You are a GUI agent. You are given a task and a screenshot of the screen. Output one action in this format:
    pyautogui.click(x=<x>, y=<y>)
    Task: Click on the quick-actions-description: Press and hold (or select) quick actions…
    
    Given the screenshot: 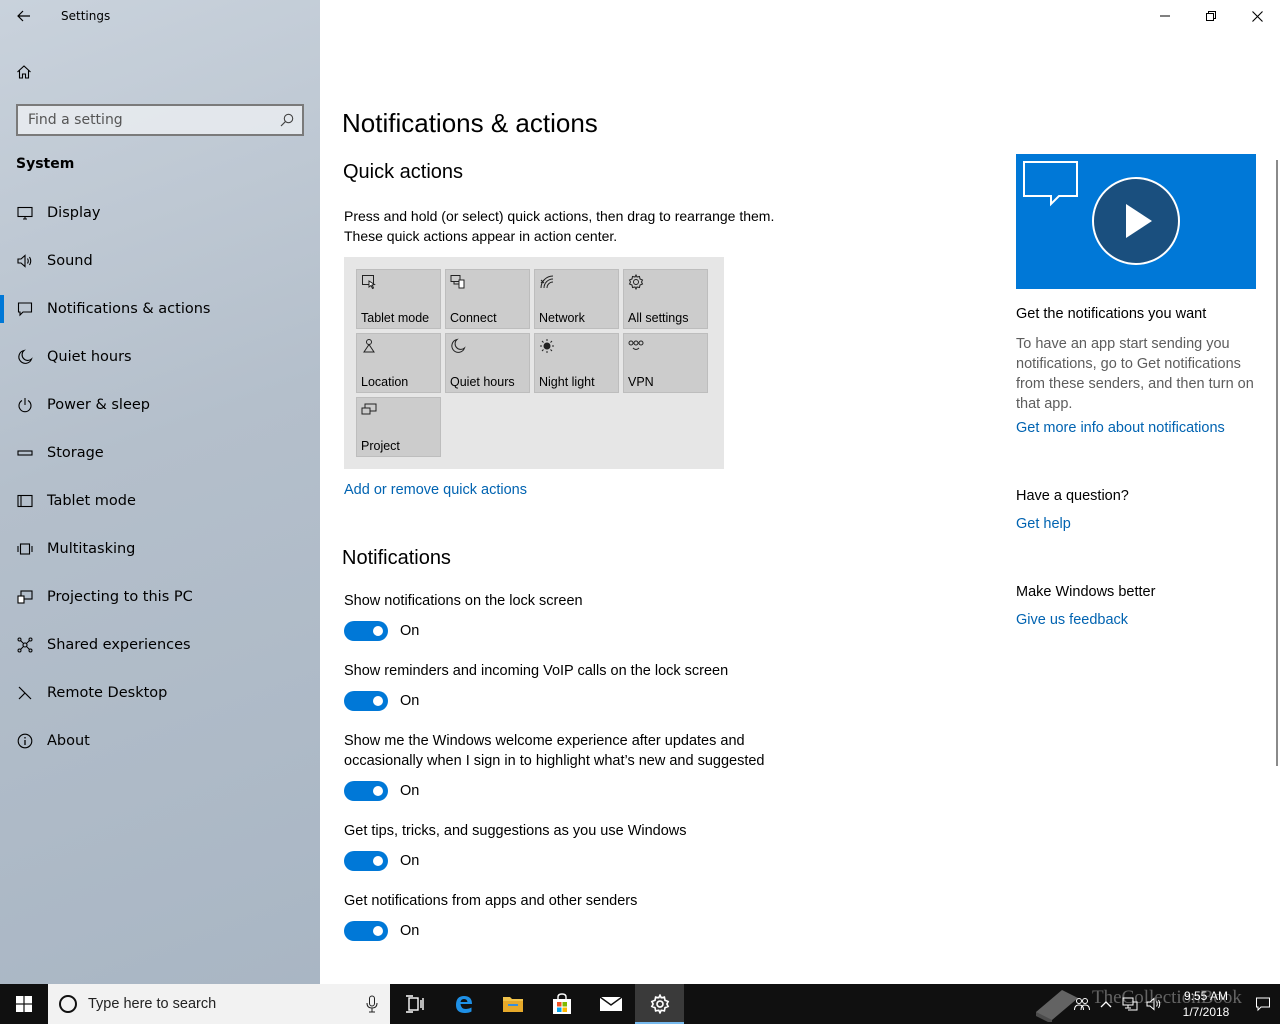 What is the action you would take?
    pyautogui.click(x=559, y=226)
    